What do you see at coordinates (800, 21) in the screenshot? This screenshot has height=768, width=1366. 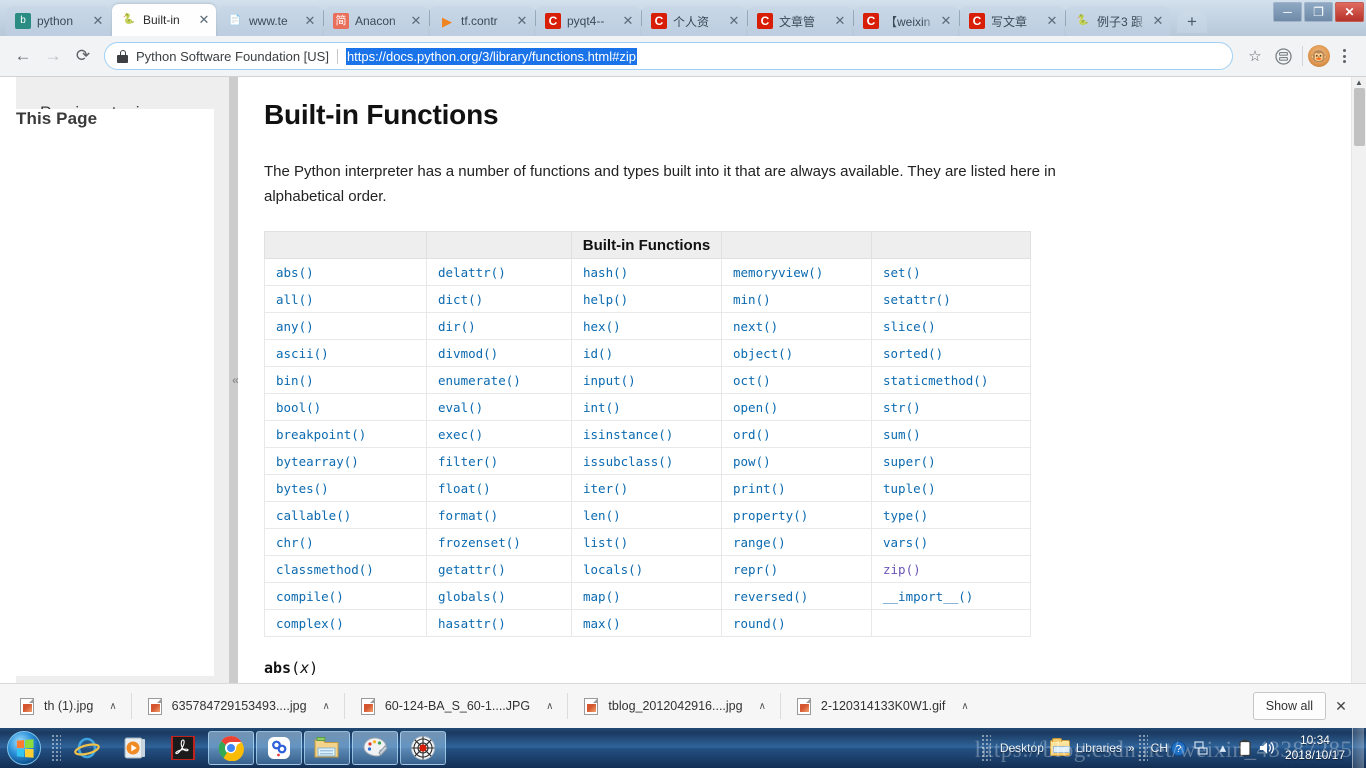 I see `browser-tab: C 文章管 ✕` at bounding box center [800, 21].